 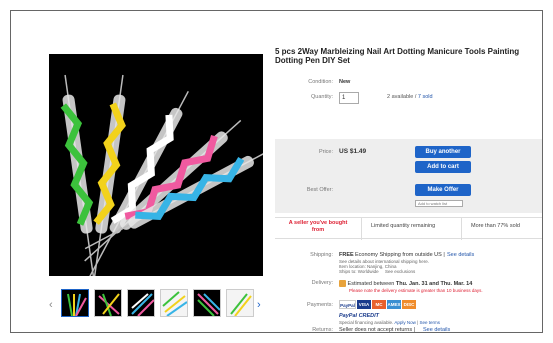 What do you see at coordinates (405, 322) in the screenshot?
I see `apply-now-link: Apply Now` at bounding box center [405, 322].